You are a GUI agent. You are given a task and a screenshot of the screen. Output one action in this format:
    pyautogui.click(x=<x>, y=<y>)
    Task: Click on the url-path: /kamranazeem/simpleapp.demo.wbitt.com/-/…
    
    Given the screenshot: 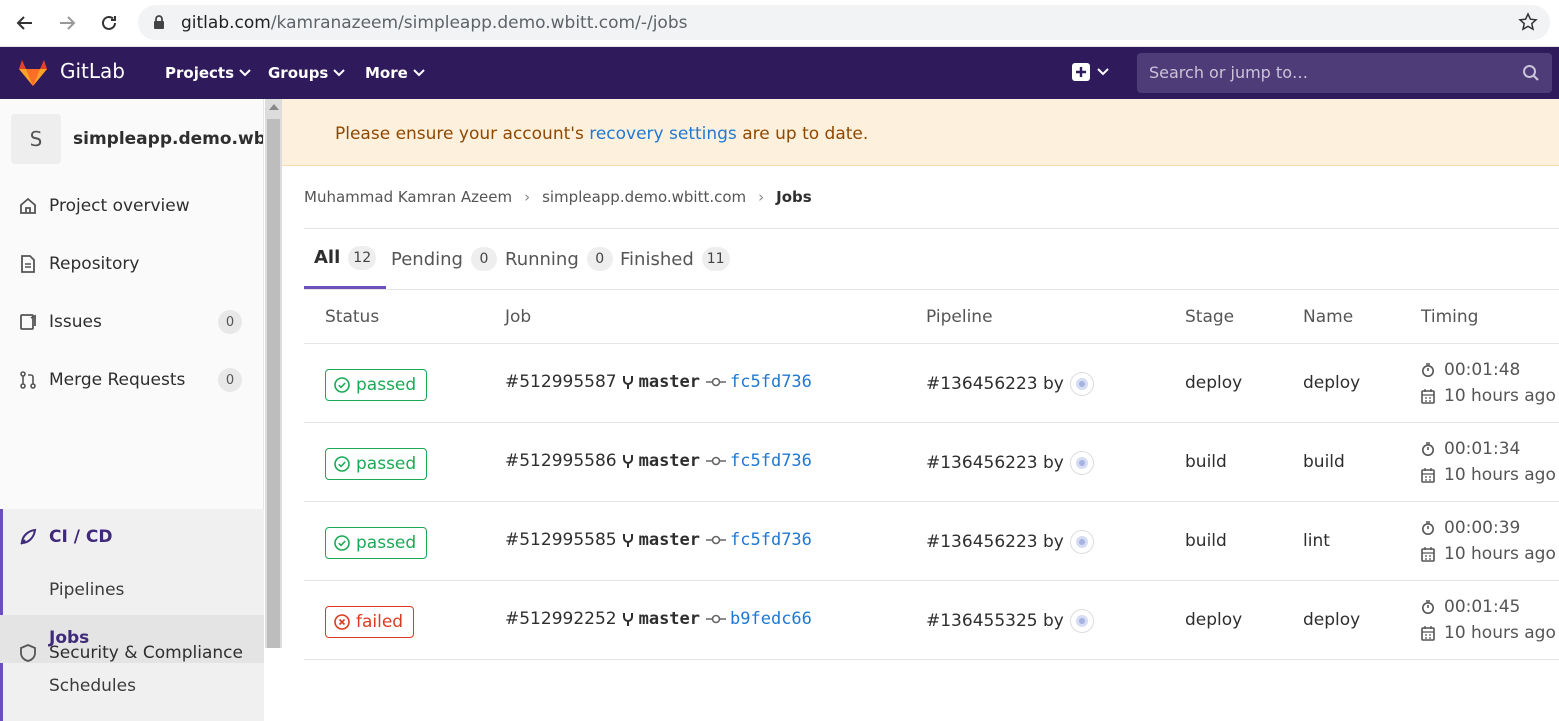 What is the action you would take?
    pyautogui.click(x=479, y=23)
    